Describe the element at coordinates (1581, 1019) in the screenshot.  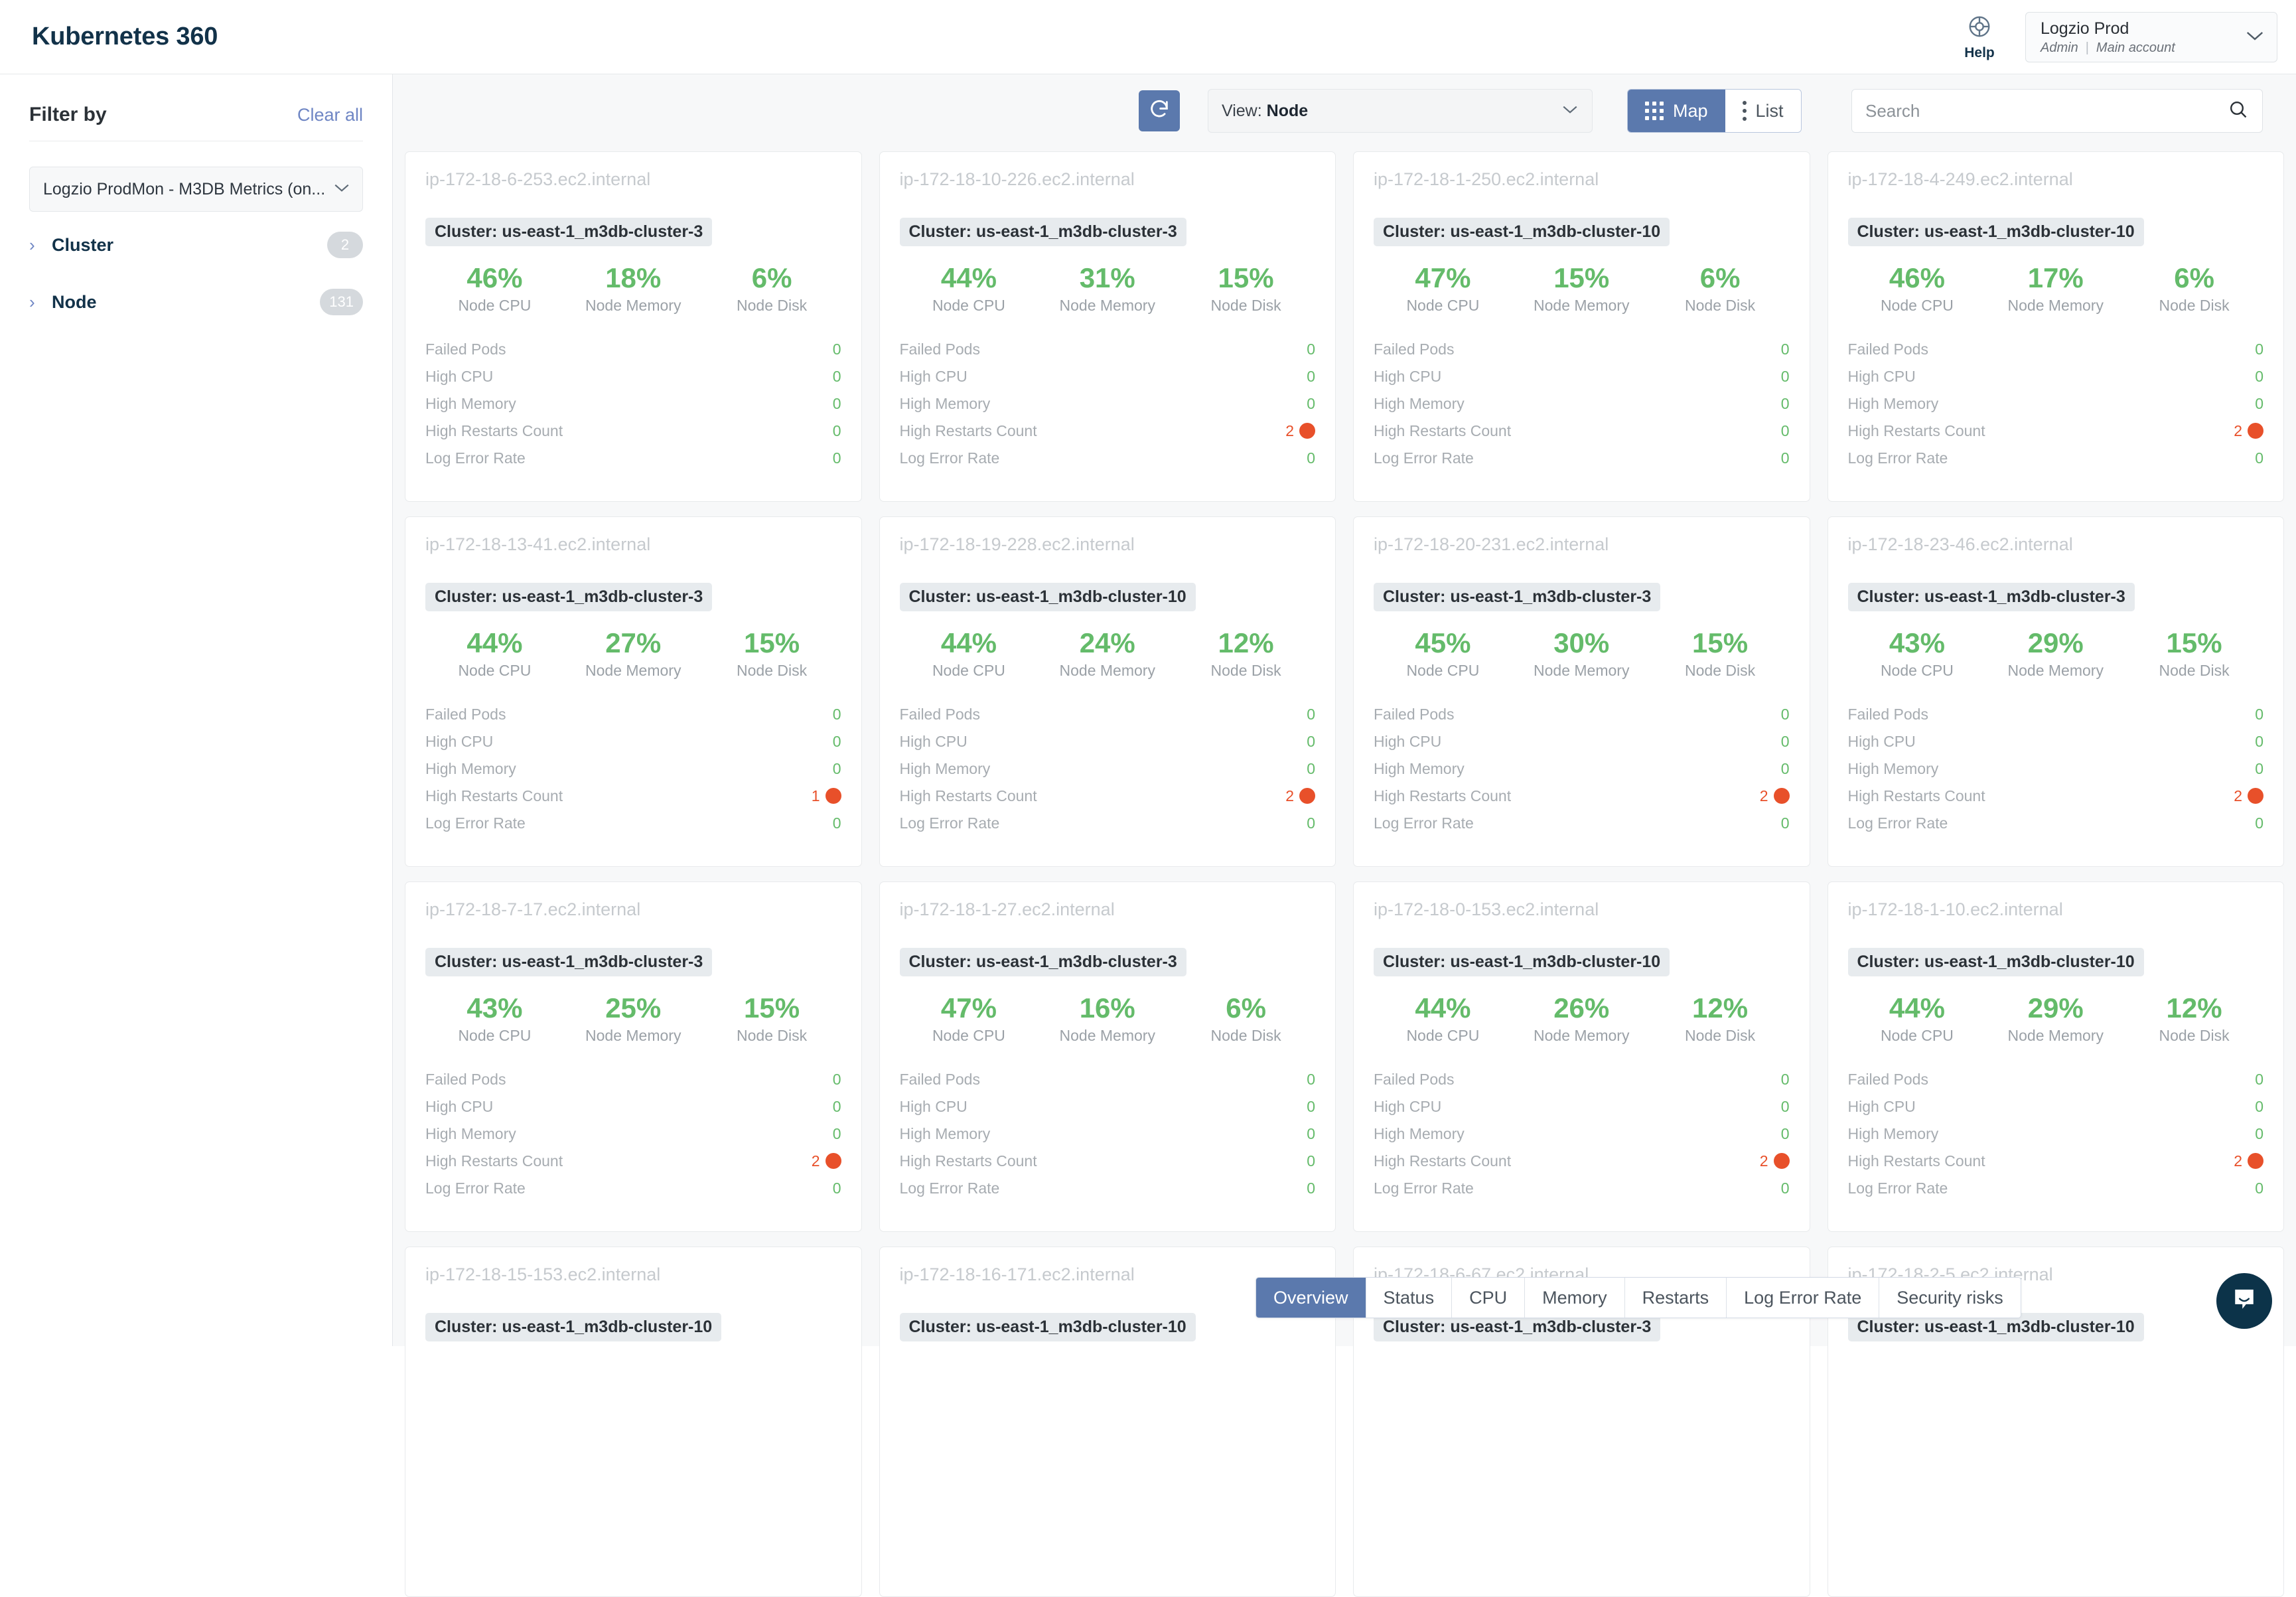
I see `metric-memory: 26% Node Memory` at that location.